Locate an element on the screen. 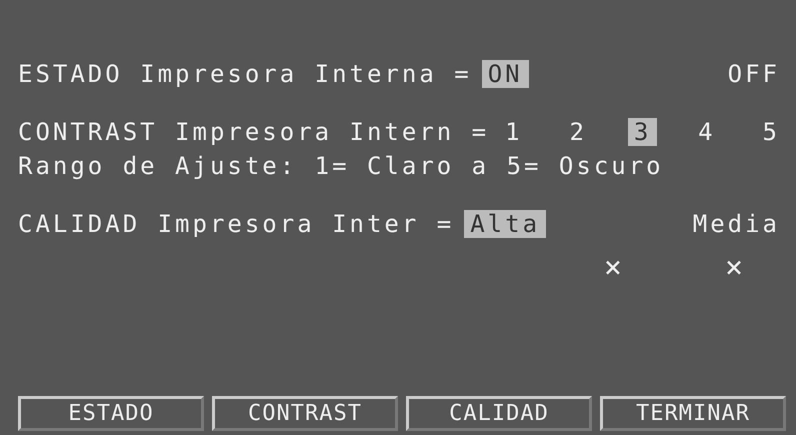 The height and width of the screenshot is (435, 796). softkey: ESTADO is located at coordinates (111, 413).